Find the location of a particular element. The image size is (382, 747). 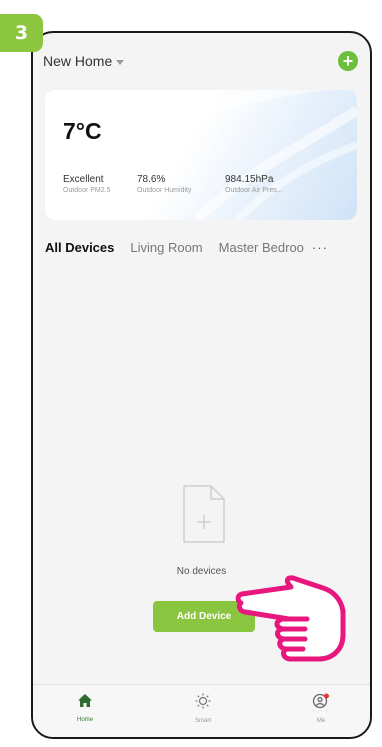

empty-document-icon is located at coordinates (204, 514).